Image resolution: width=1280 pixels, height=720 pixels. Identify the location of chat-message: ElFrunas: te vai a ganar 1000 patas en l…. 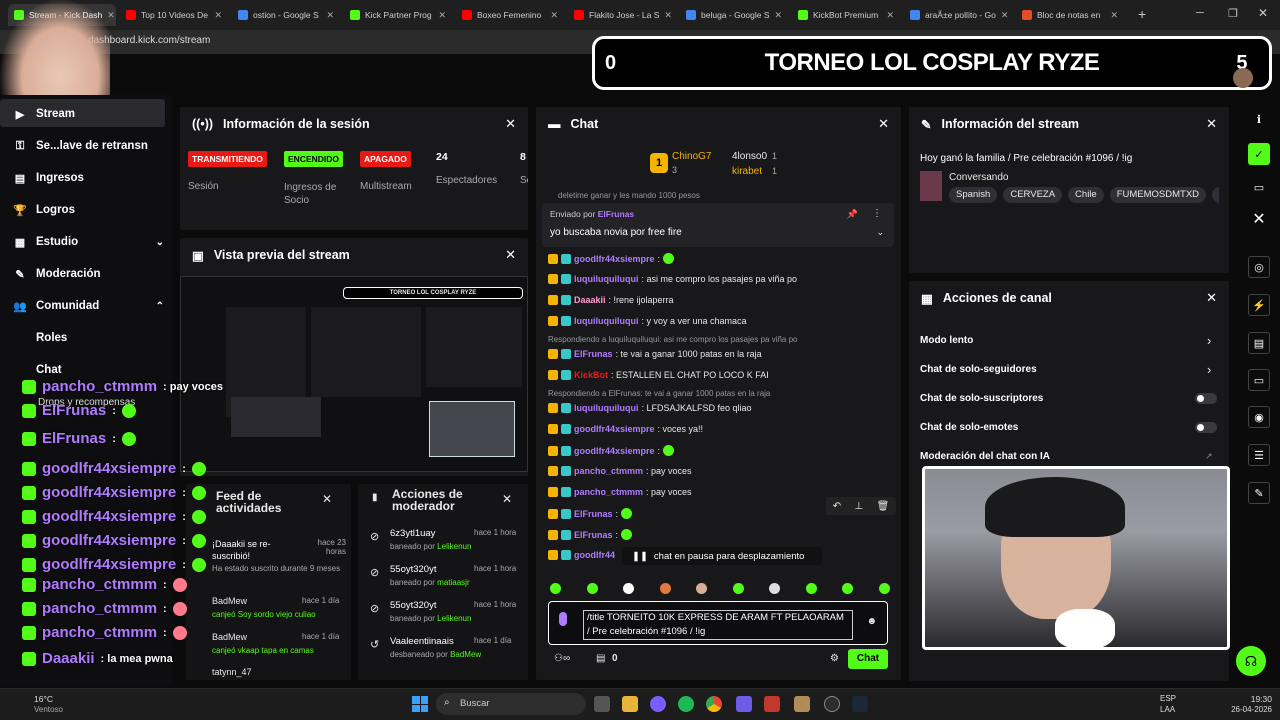
(655, 354).